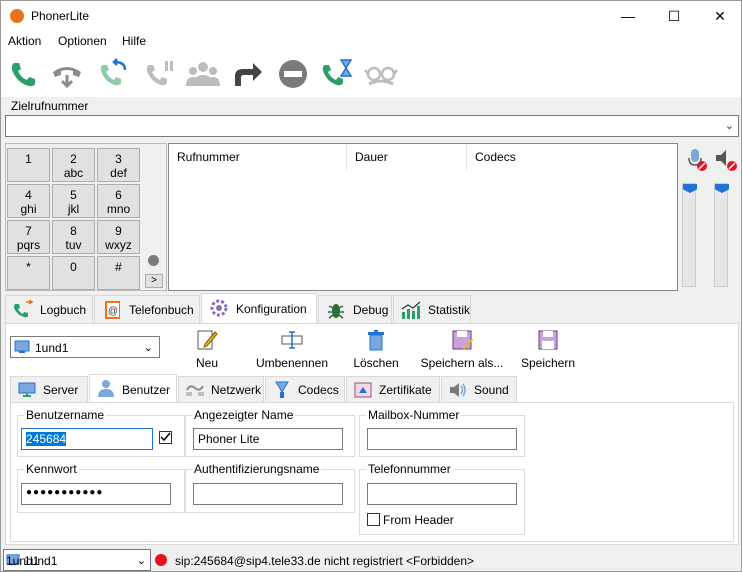  Describe the element at coordinates (195, 390) in the screenshot. I see `network-icon` at that location.